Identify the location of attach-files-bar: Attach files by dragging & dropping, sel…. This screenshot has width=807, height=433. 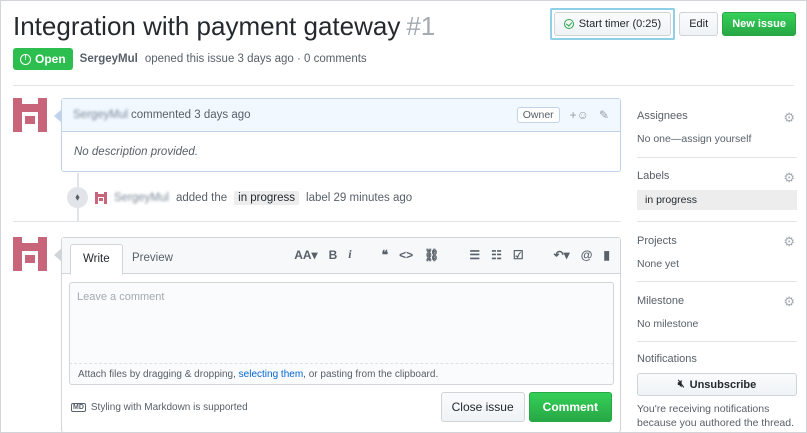
(341, 374).